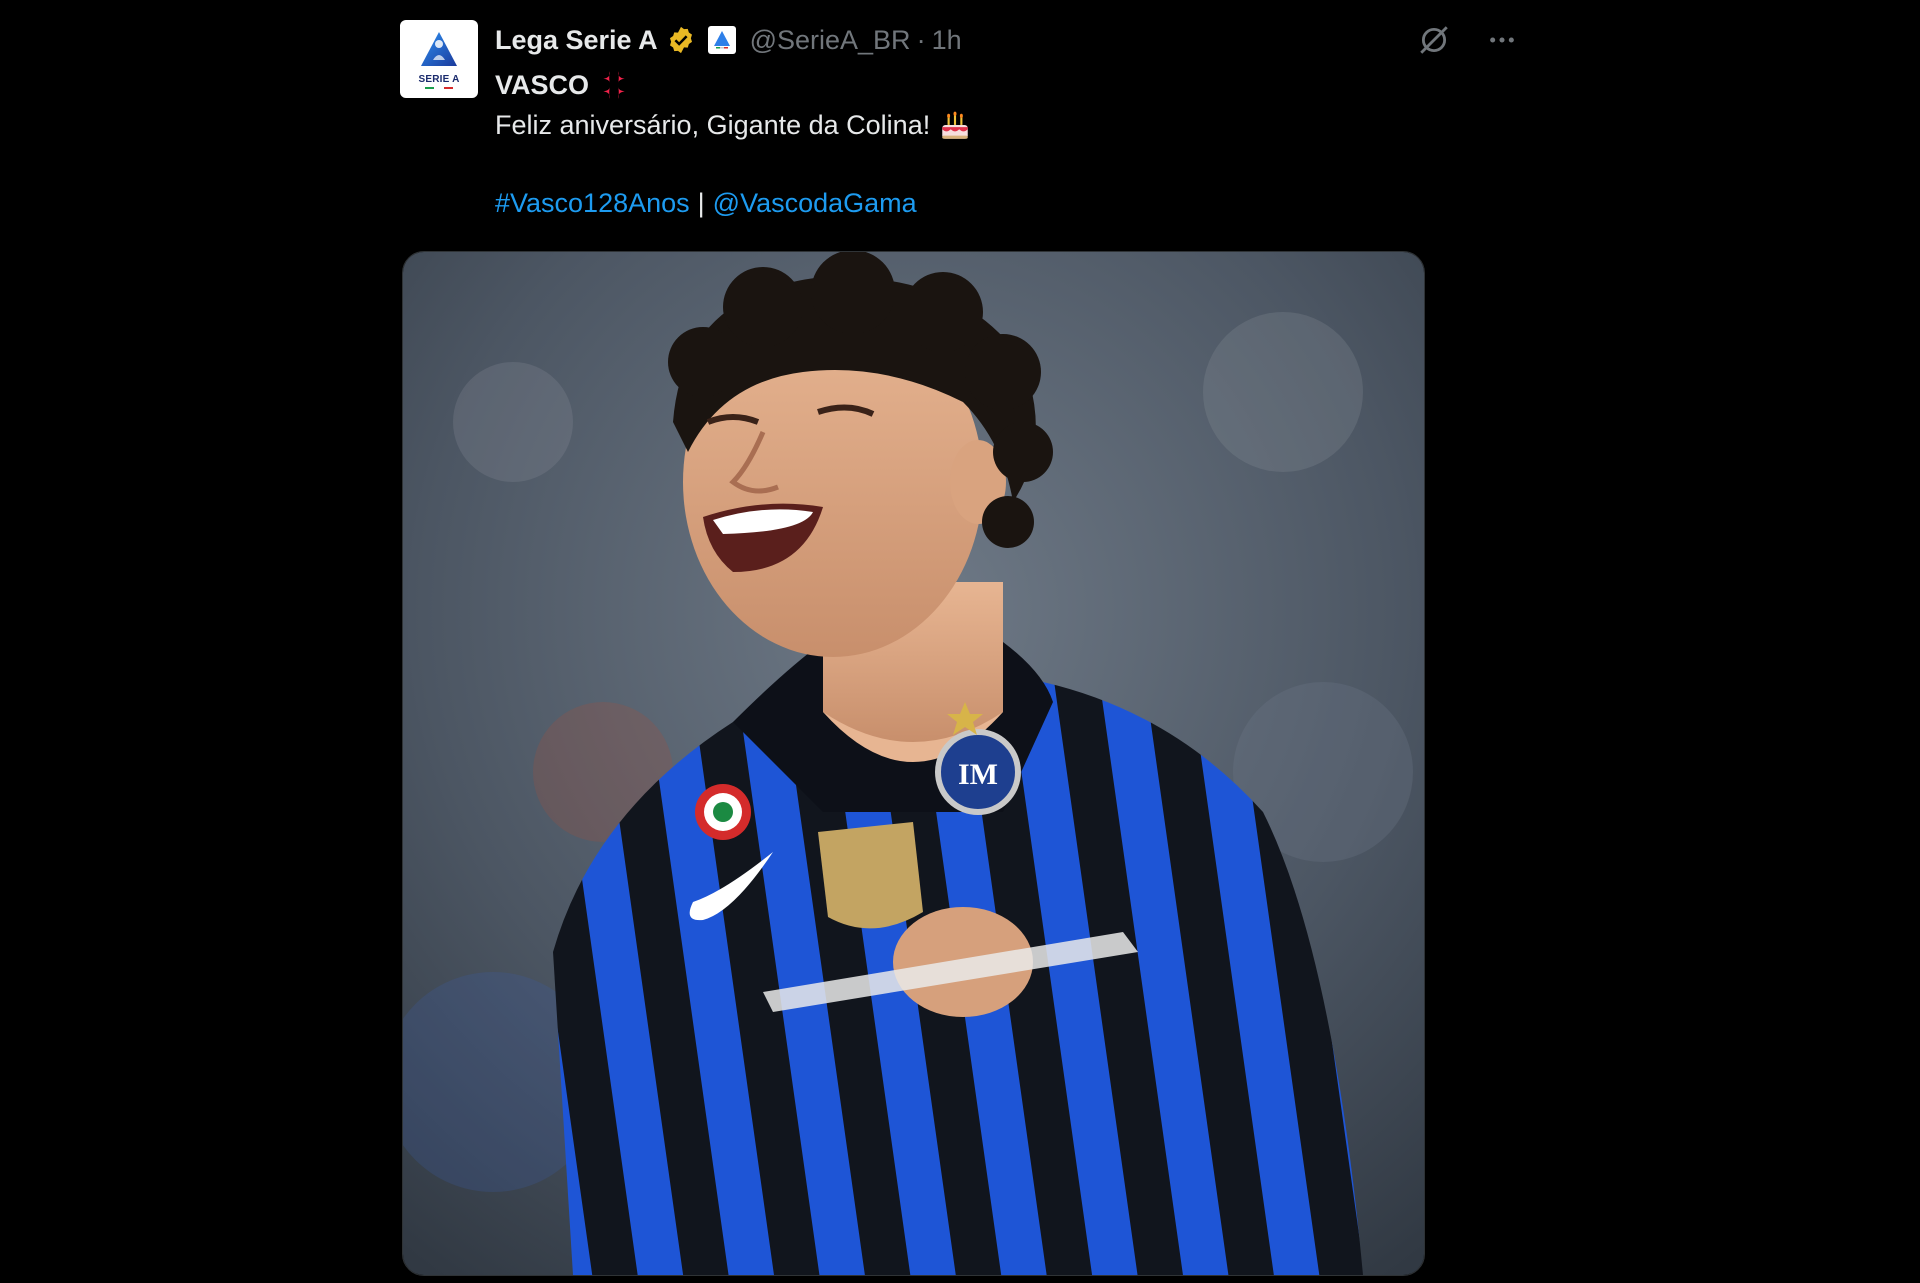 Image resolution: width=1920 pixels, height=1283 pixels. Describe the element at coordinates (1468, 40) in the screenshot. I see `header-actions` at that location.